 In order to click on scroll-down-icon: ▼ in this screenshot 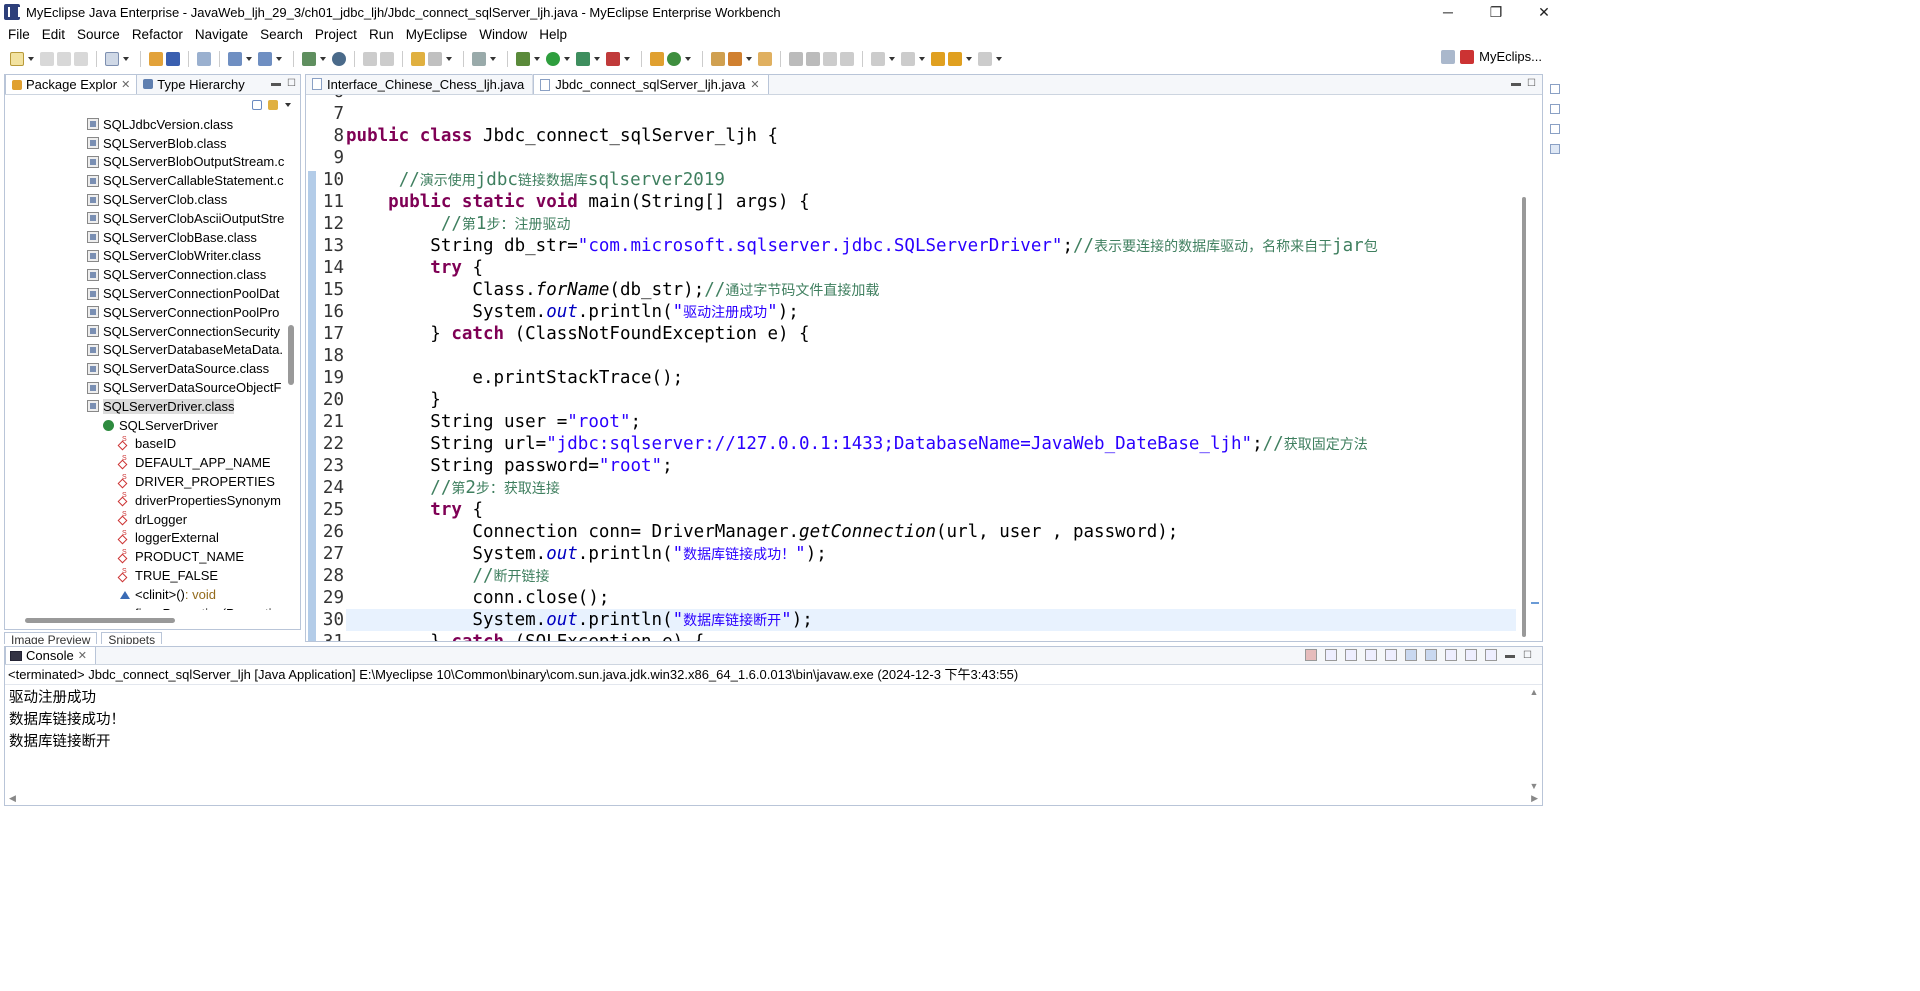, I will do `click(1534, 786)`.